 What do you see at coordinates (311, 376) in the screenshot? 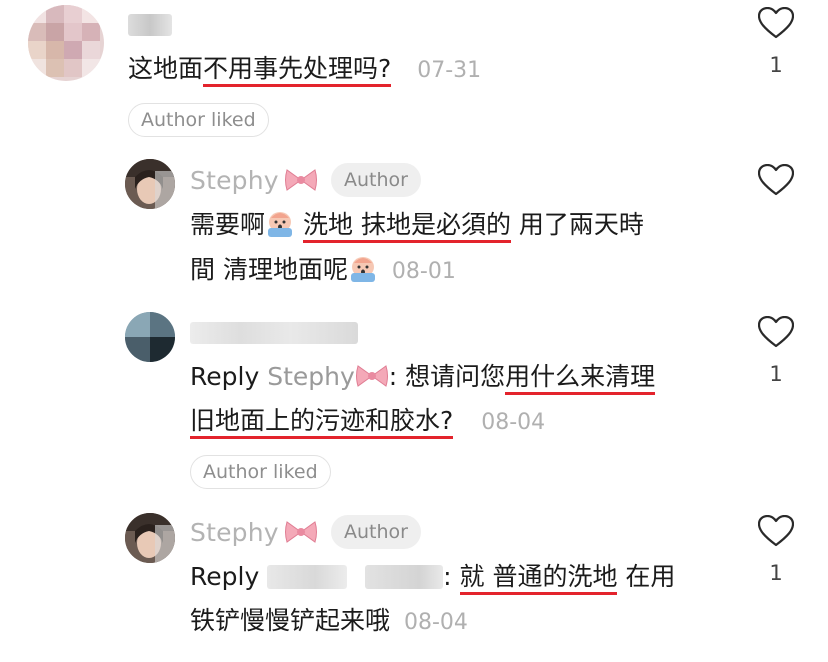
I see `reply-to-username: Stephy` at bounding box center [311, 376].